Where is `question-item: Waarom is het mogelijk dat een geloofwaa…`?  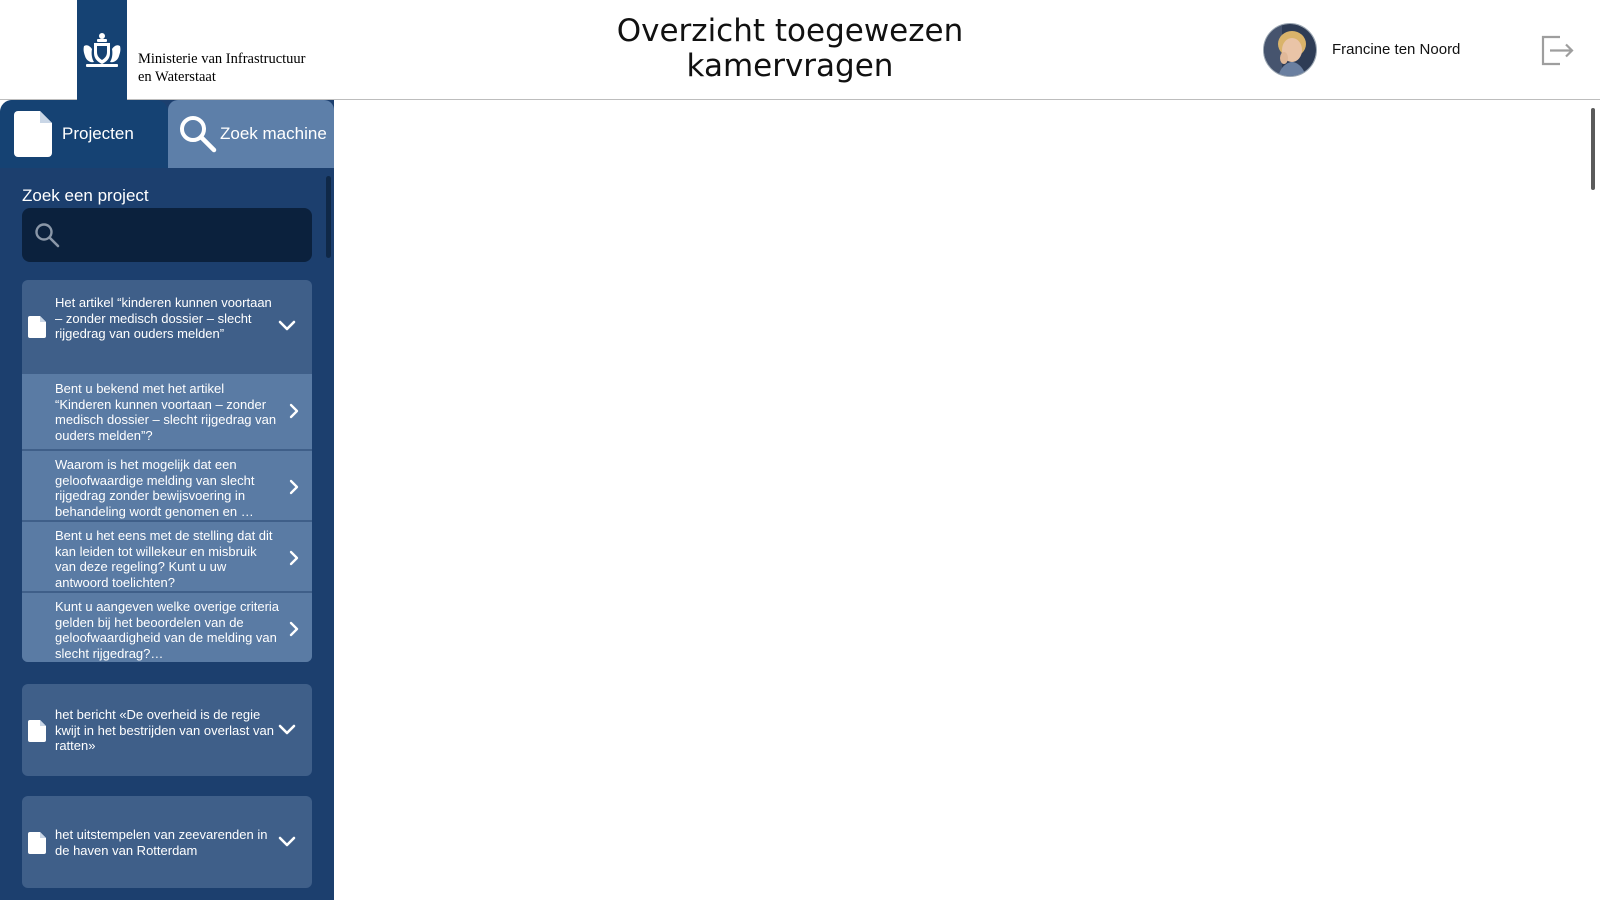 question-item: Waarom is het mogelijk dat een geloofwaa… is located at coordinates (167, 484).